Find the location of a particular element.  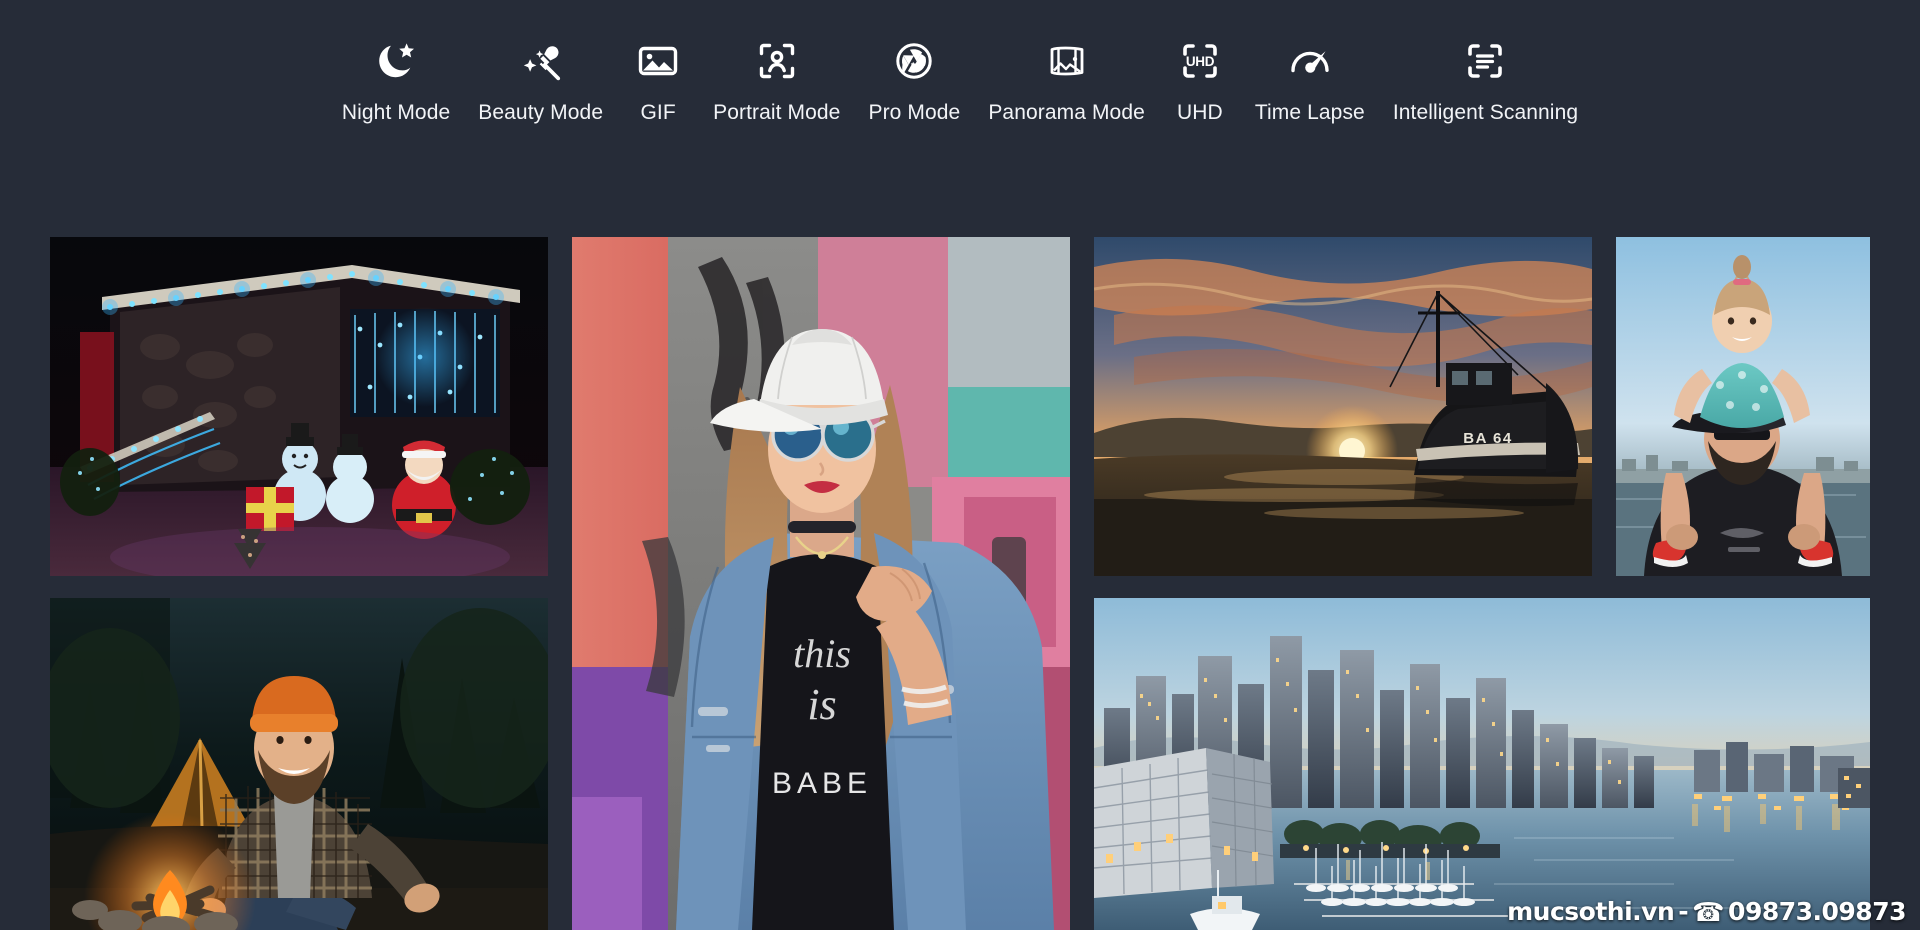

mode-item-intelligent-scanning: Intelligent Scanning is located at coordinates (1485, 80).